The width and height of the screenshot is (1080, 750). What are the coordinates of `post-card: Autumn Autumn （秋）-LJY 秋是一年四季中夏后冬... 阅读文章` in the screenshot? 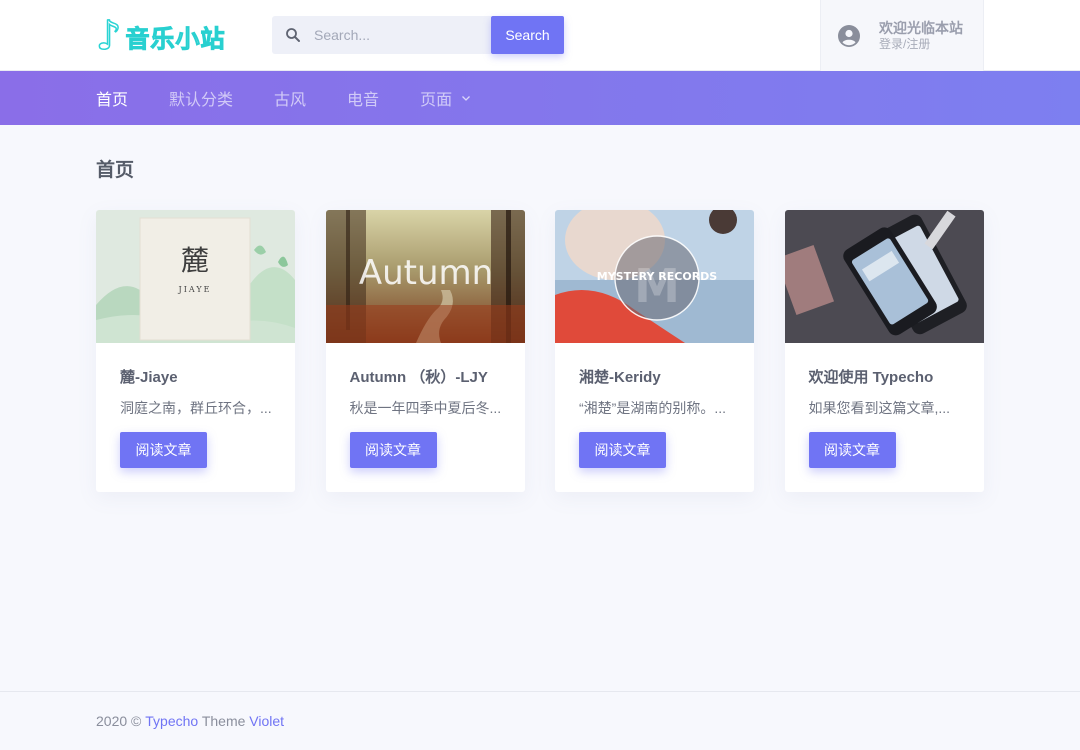 It's located at (425, 351).